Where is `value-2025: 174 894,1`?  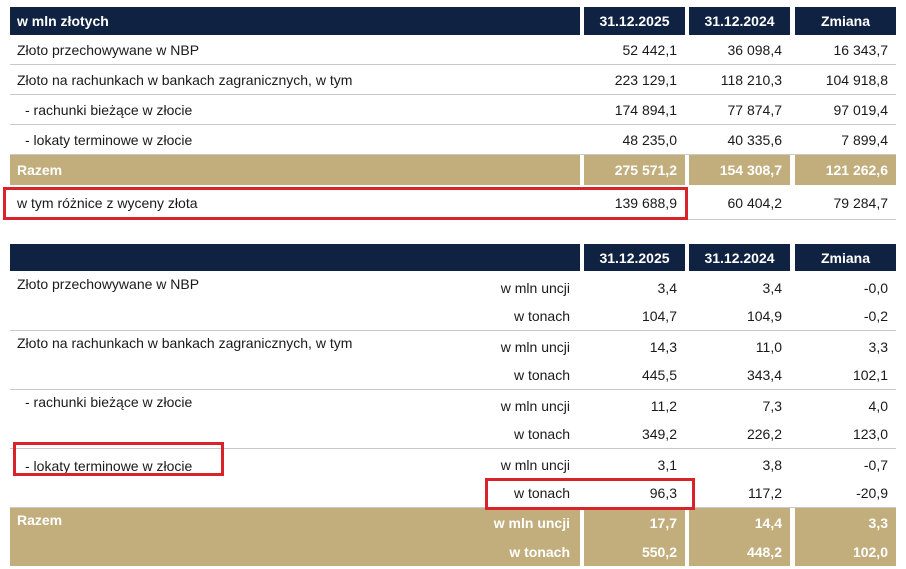
value-2025: 174 894,1 is located at coordinates (645, 109).